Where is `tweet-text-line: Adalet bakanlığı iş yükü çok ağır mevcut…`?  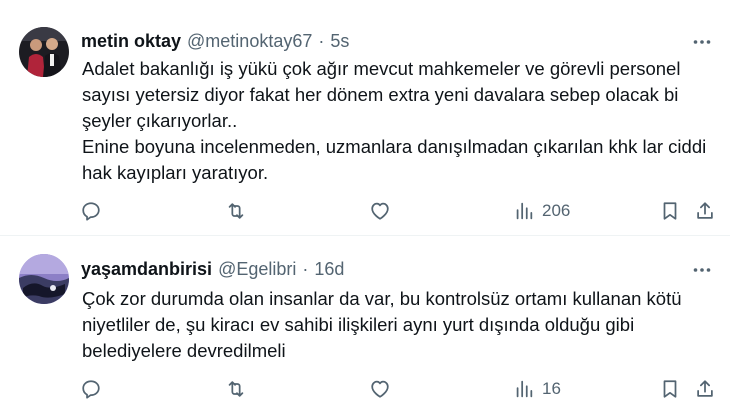
tweet-text-line: Adalet bakanlığı iş yükü çok ağır mevcut… is located at coordinates (381, 68).